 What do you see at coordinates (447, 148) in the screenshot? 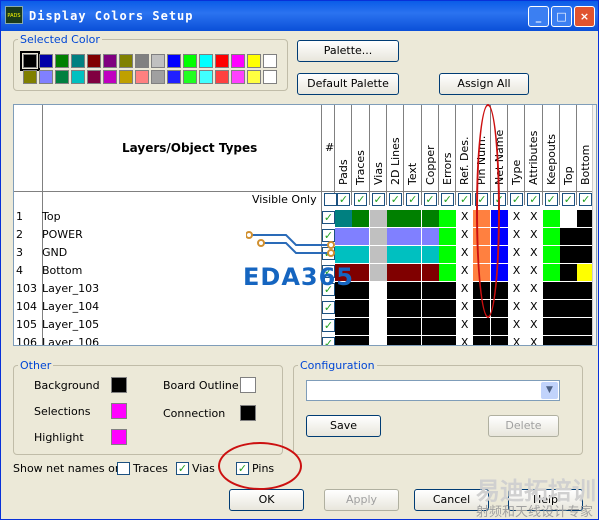
I see `column-header: Errors` at bounding box center [447, 148].